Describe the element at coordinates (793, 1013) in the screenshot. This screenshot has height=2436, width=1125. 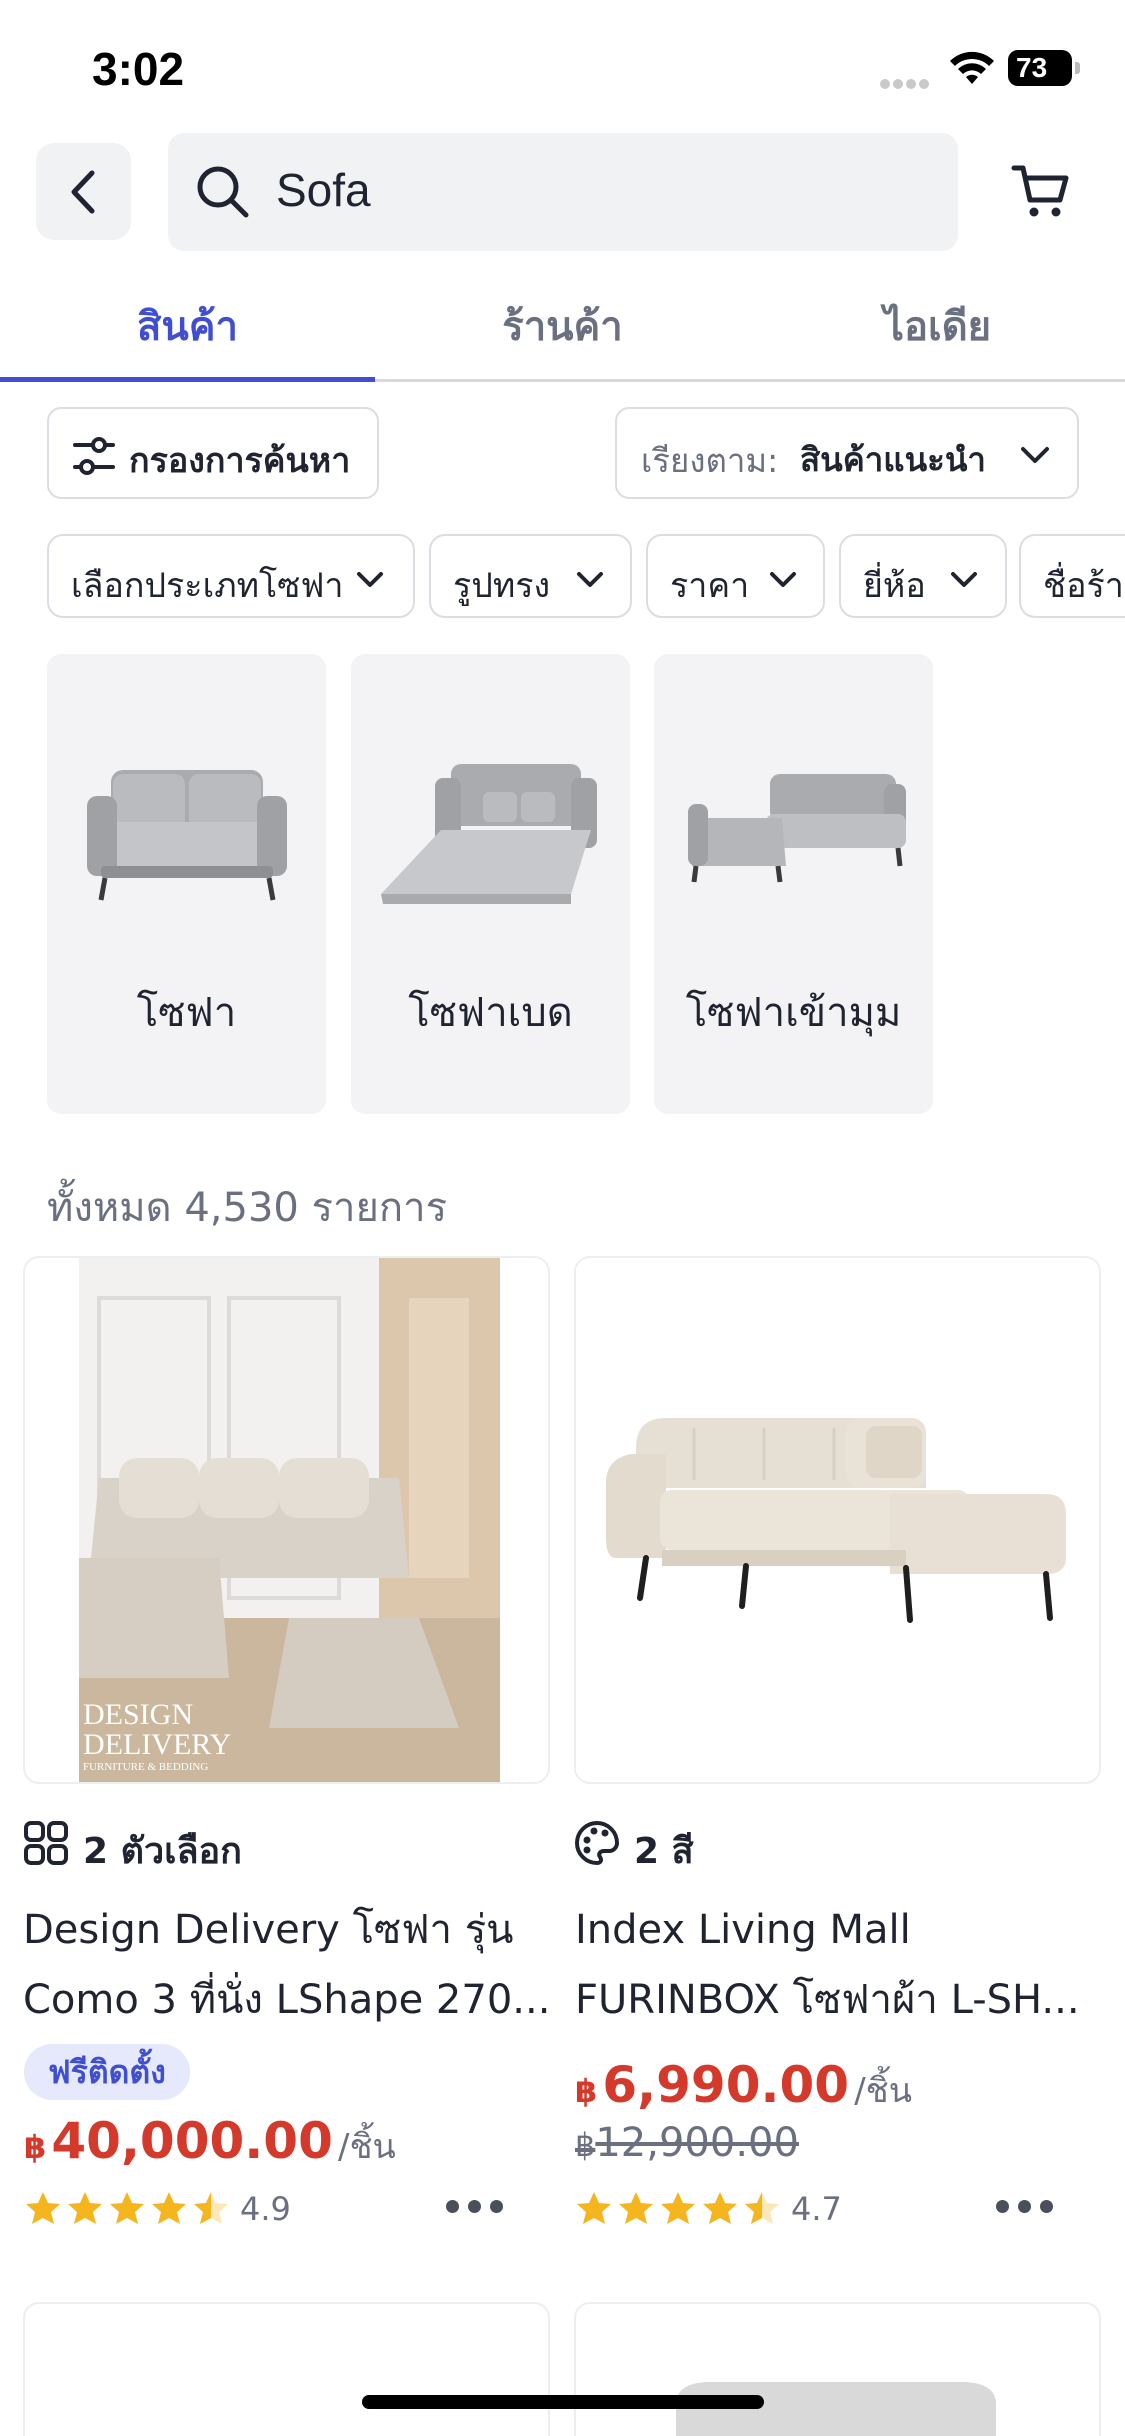
I see `category-label: โซฟาเข้ามุม` at that location.